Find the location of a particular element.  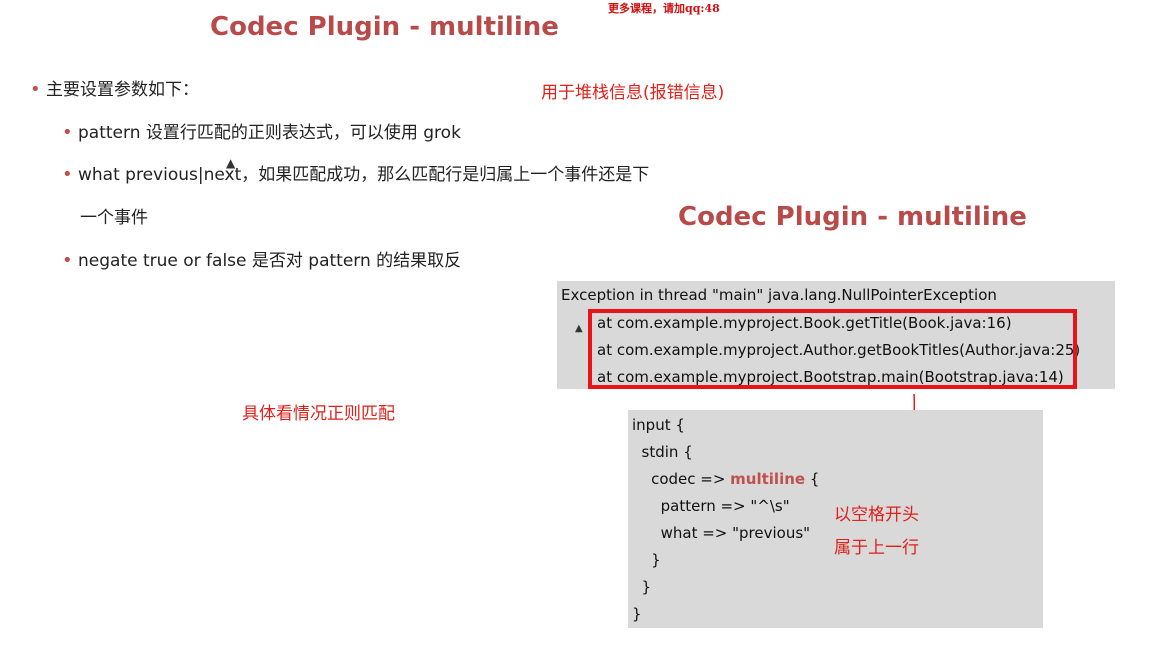

watermark-text: 更多课程，请加qq:48 is located at coordinates (664, 8).